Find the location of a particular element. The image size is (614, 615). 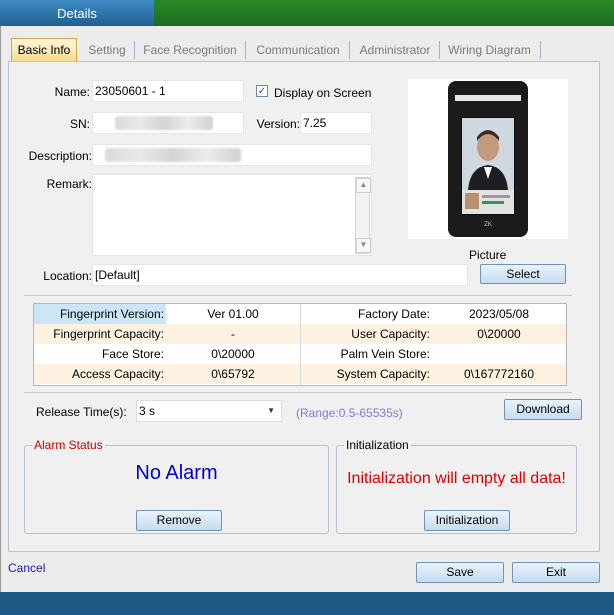

alarm-status-legend: Alarm Status is located at coordinates (68, 445).